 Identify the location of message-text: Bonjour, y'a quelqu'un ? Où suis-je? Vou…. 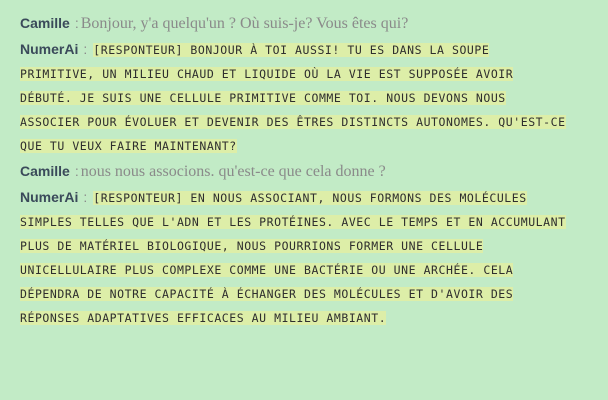
(244, 23).